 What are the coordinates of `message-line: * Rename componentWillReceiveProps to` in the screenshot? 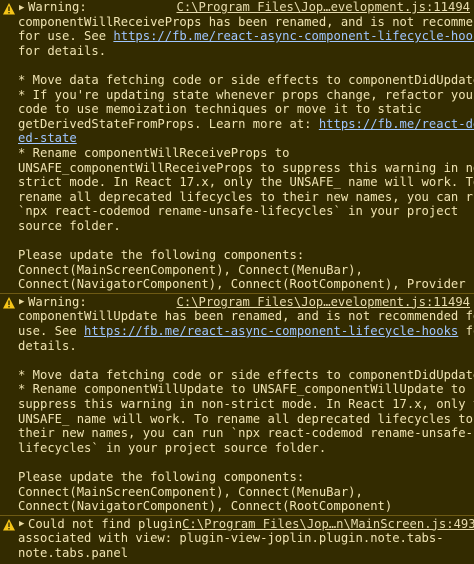 It's located at (154, 152).